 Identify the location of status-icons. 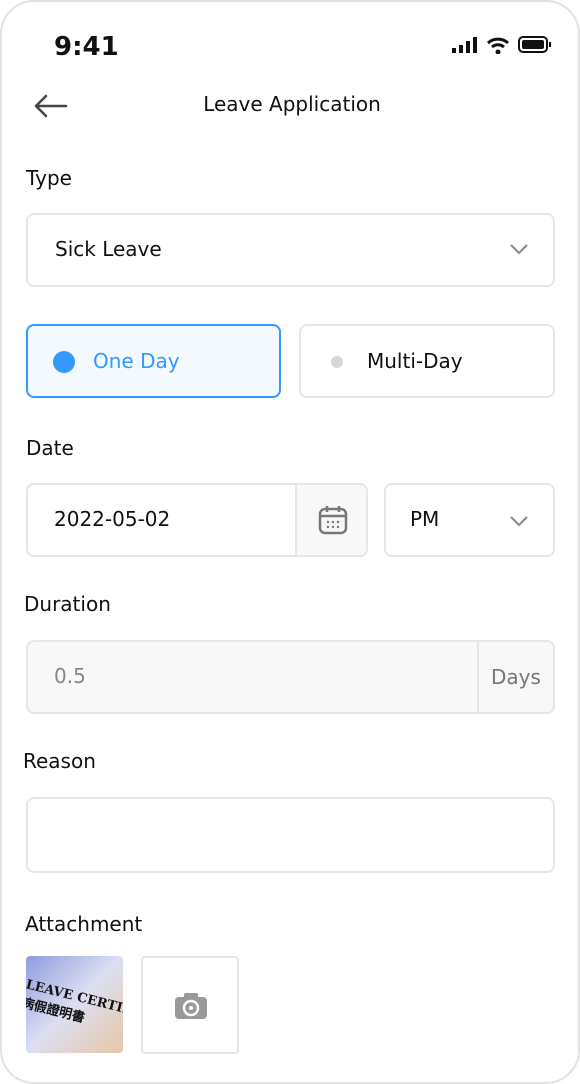
(502, 45).